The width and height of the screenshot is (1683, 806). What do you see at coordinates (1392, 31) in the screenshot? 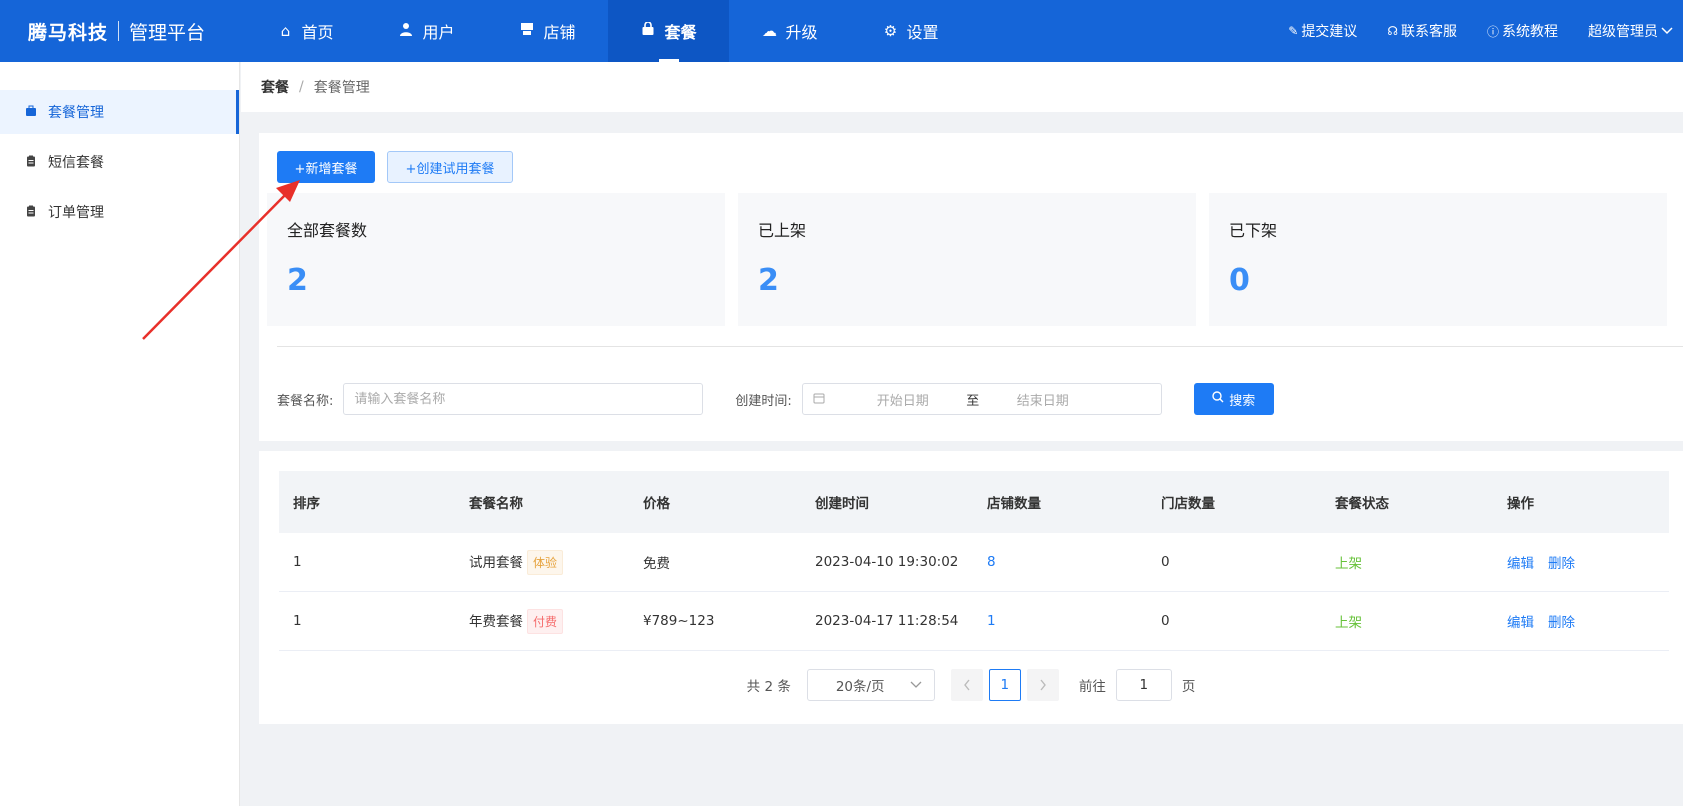
I see `headset-icon: ☊` at bounding box center [1392, 31].